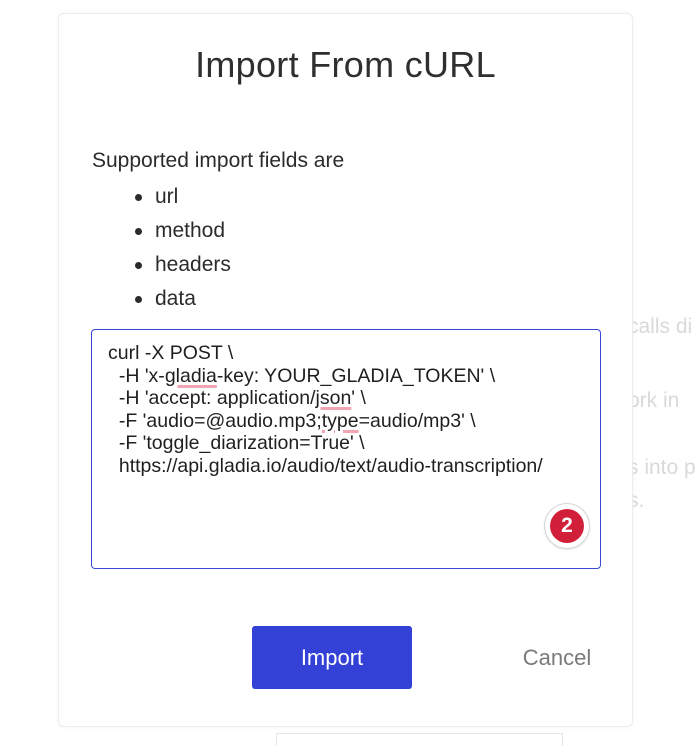 This screenshot has width=698, height=746. I want to click on list-item: url, so click(161, 197).